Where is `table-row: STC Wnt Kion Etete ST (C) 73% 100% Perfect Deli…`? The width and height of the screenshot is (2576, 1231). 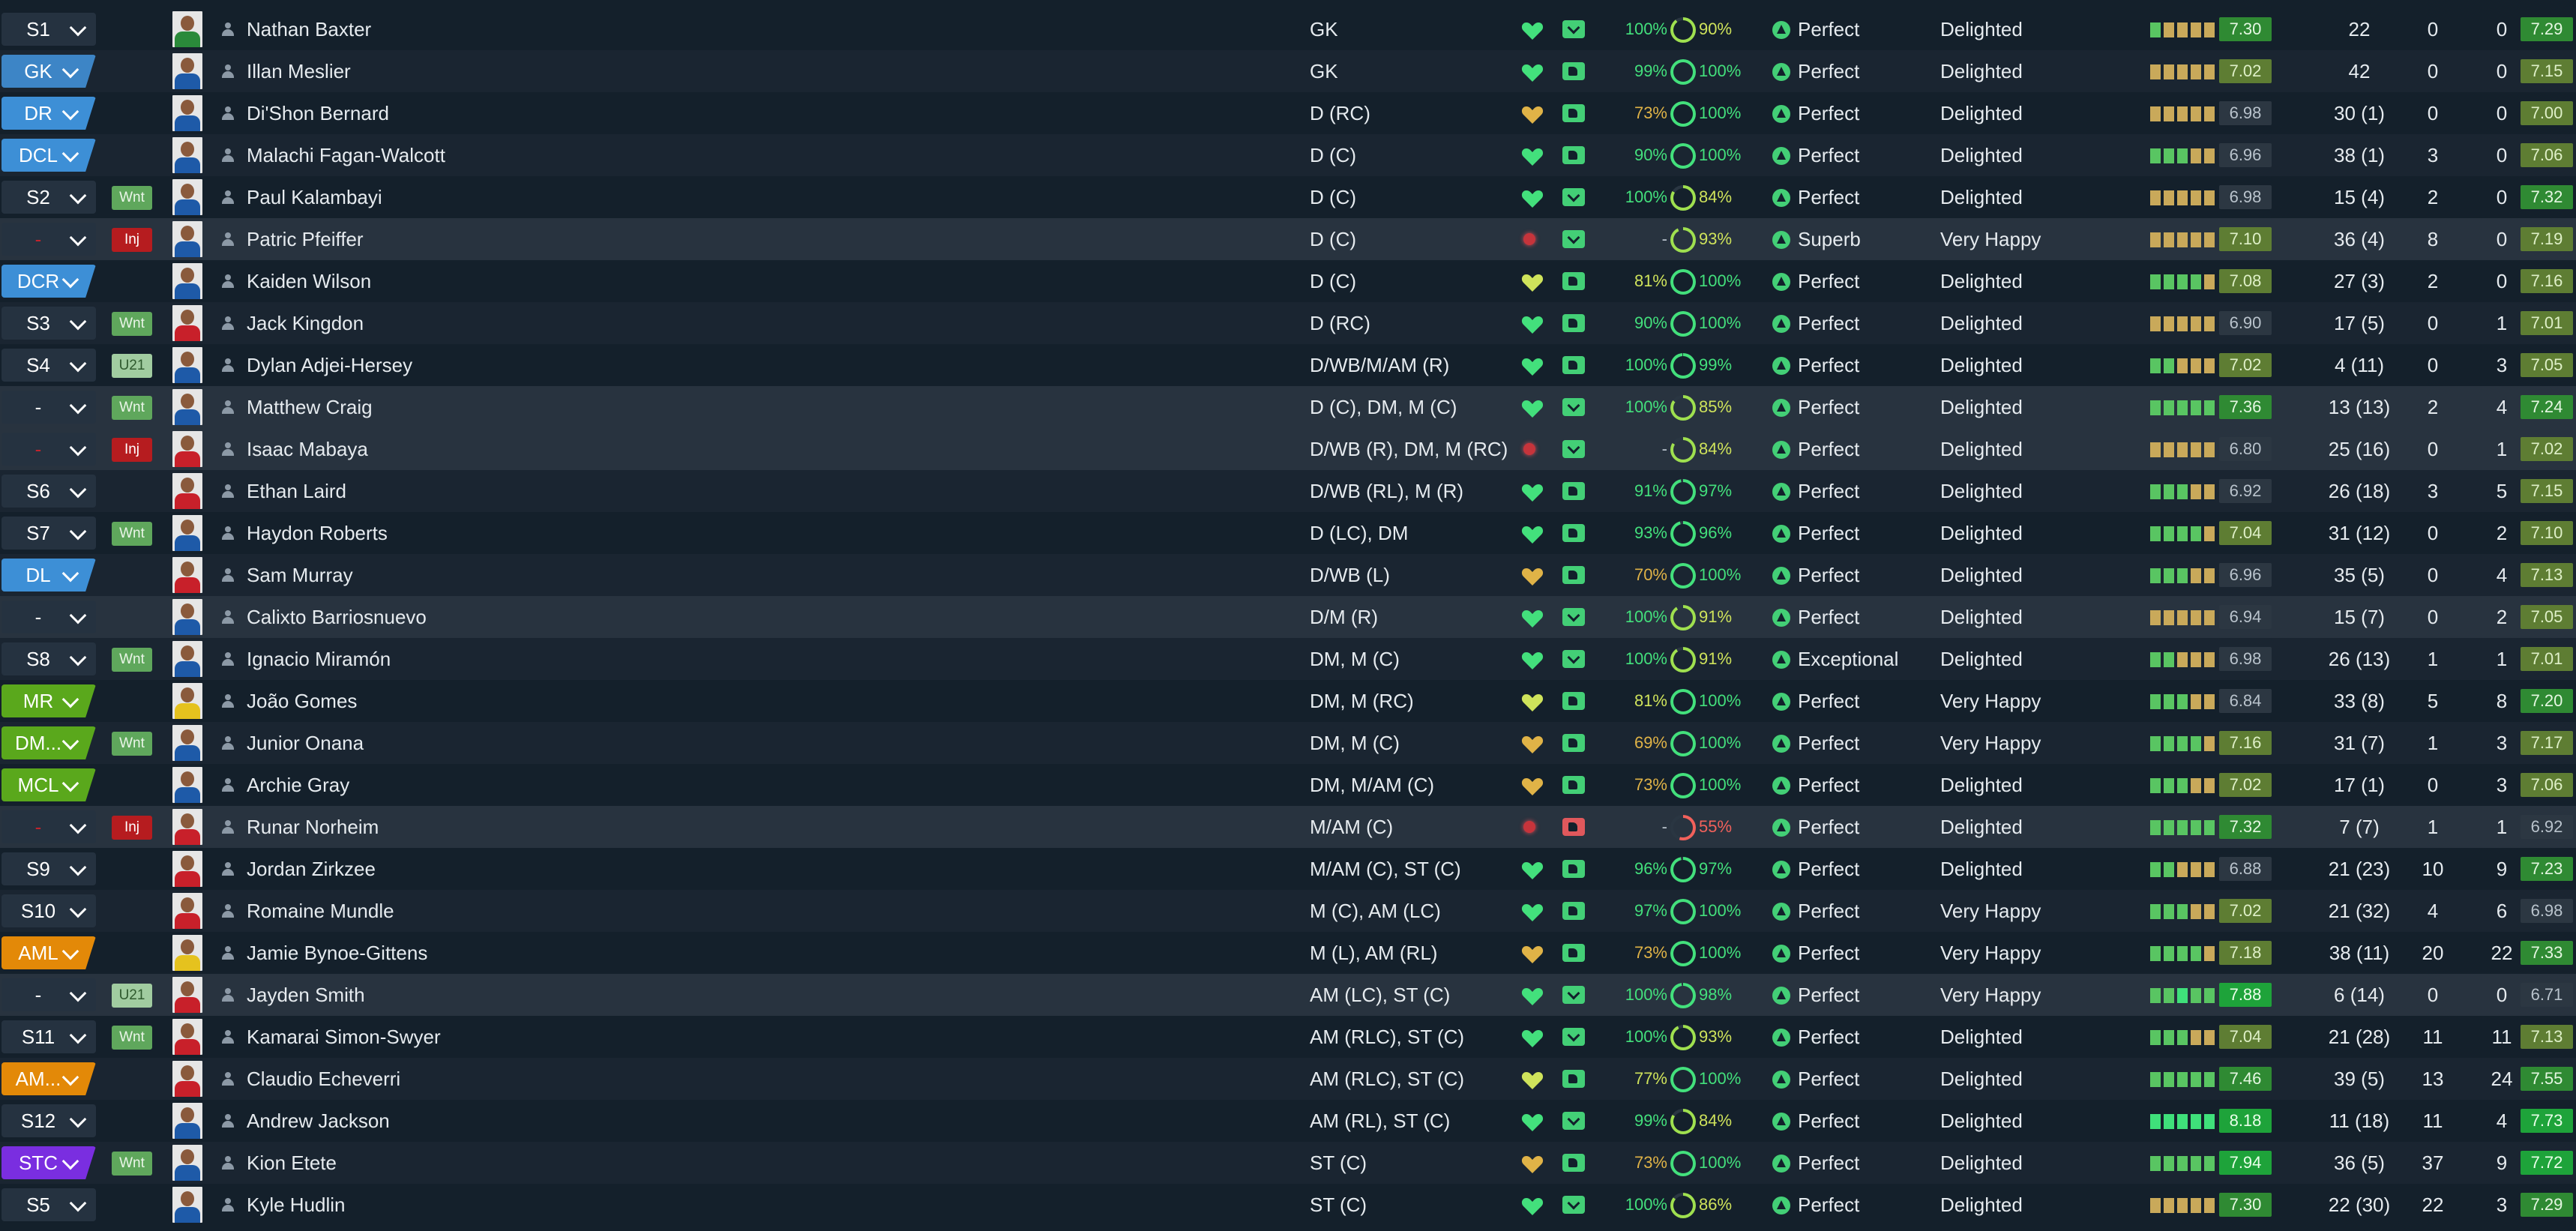
table-row: STC Wnt Kion Etete ST (C) 73% 100% Perfect Deli… is located at coordinates (1288, 1163).